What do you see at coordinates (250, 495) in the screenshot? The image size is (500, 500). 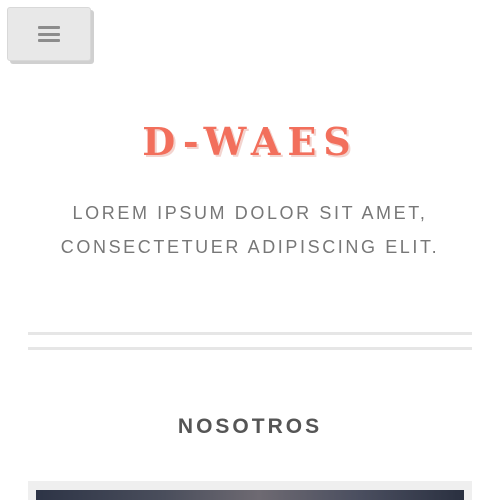 I see `about-image` at bounding box center [250, 495].